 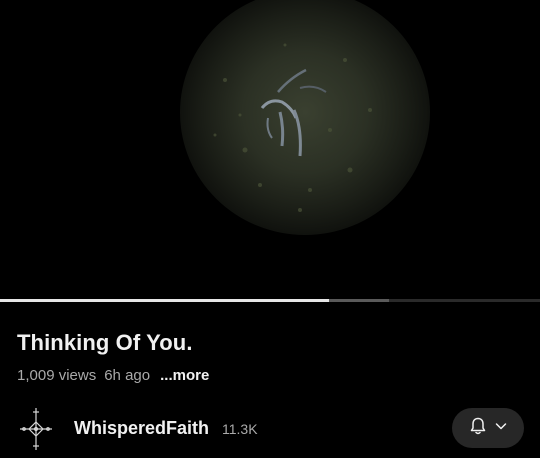 I want to click on upload-age: 6h ago, so click(x=127, y=375).